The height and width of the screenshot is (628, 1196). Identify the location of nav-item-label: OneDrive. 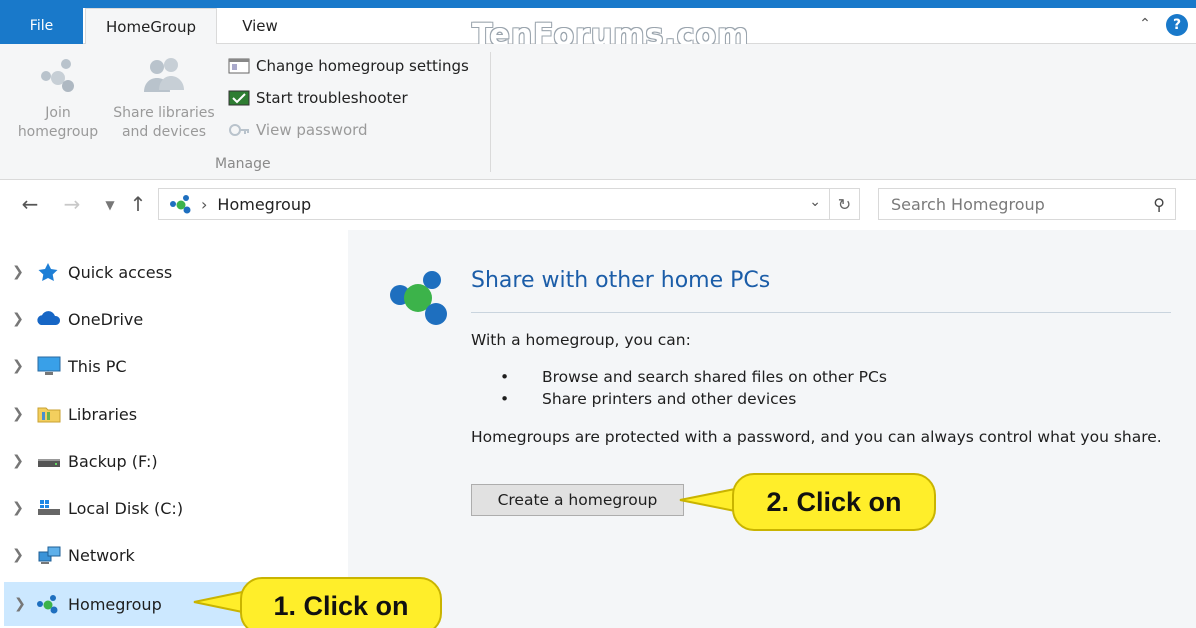
(106, 319).